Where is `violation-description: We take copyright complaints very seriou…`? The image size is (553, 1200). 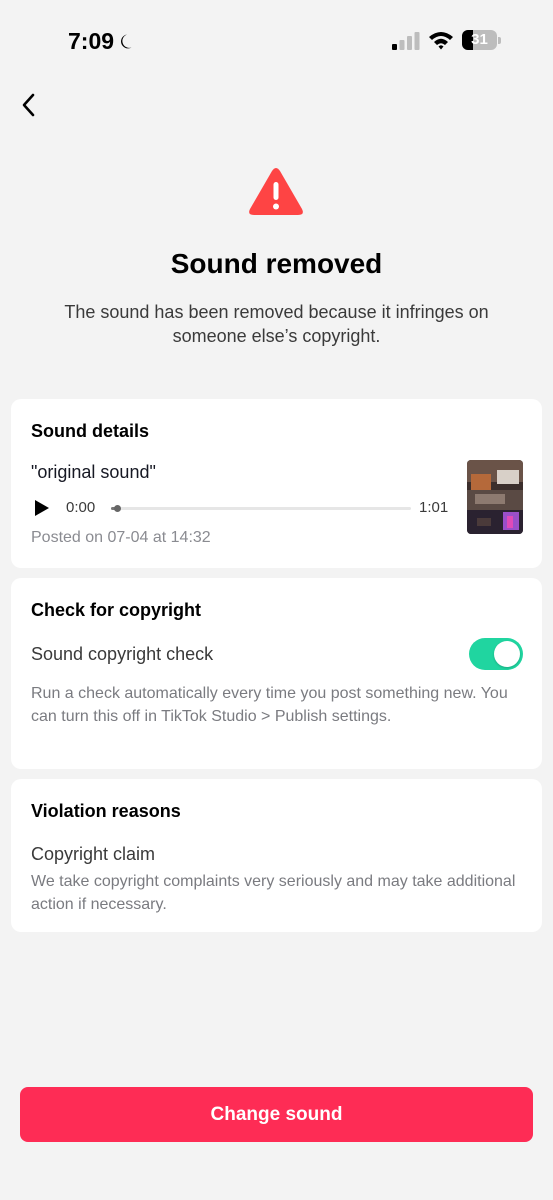 violation-description: We take copyright complaints very seriou… is located at coordinates (273, 893).